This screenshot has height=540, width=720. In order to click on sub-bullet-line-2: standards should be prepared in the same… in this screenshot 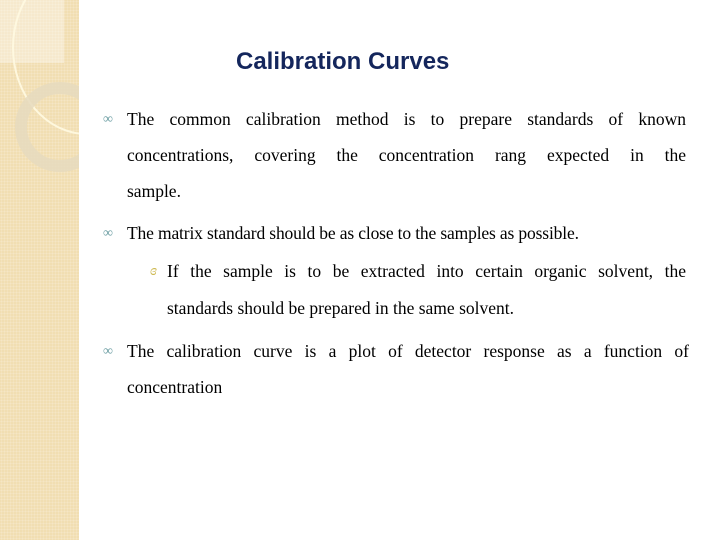, I will do `click(340, 308)`.